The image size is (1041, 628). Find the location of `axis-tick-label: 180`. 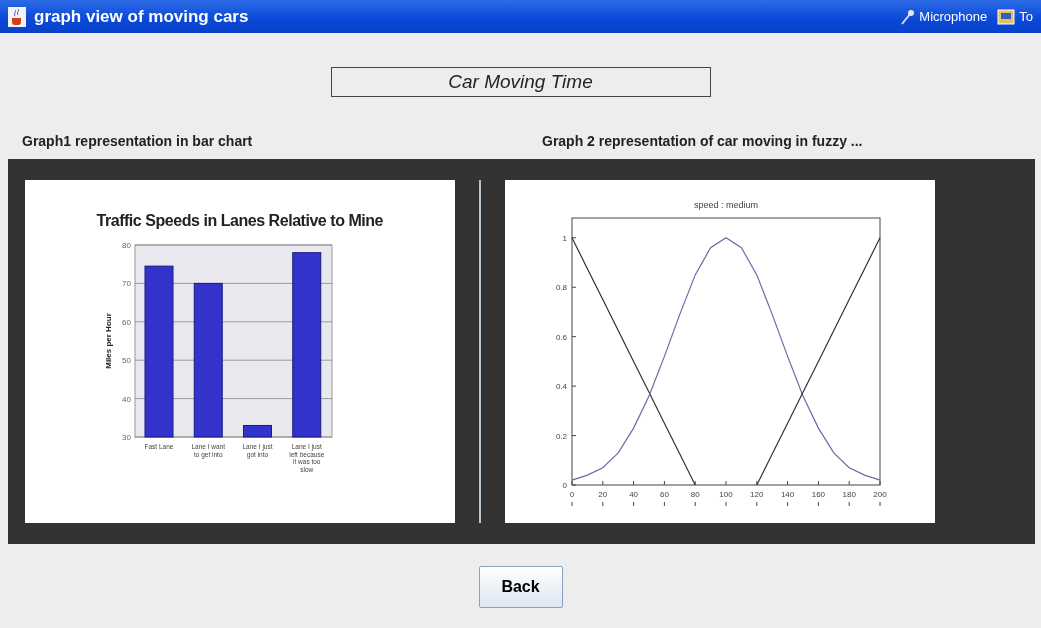

axis-tick-label: 180 is located at coordinates (849, 494).